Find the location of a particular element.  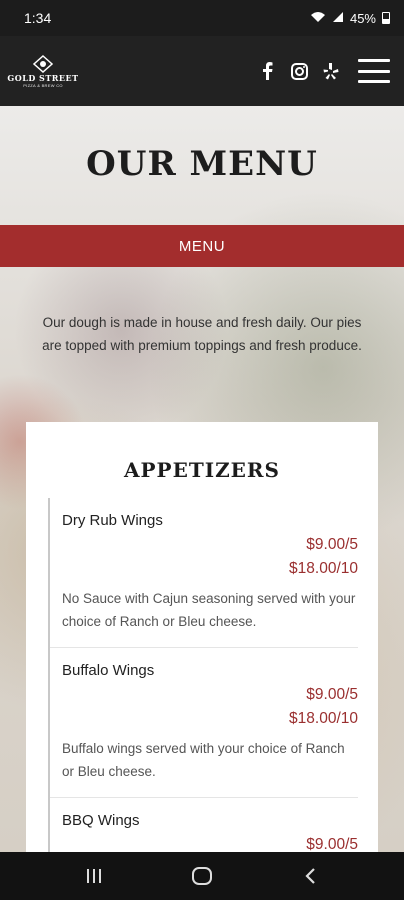

battery-icon is located at coordinates (386, 18).